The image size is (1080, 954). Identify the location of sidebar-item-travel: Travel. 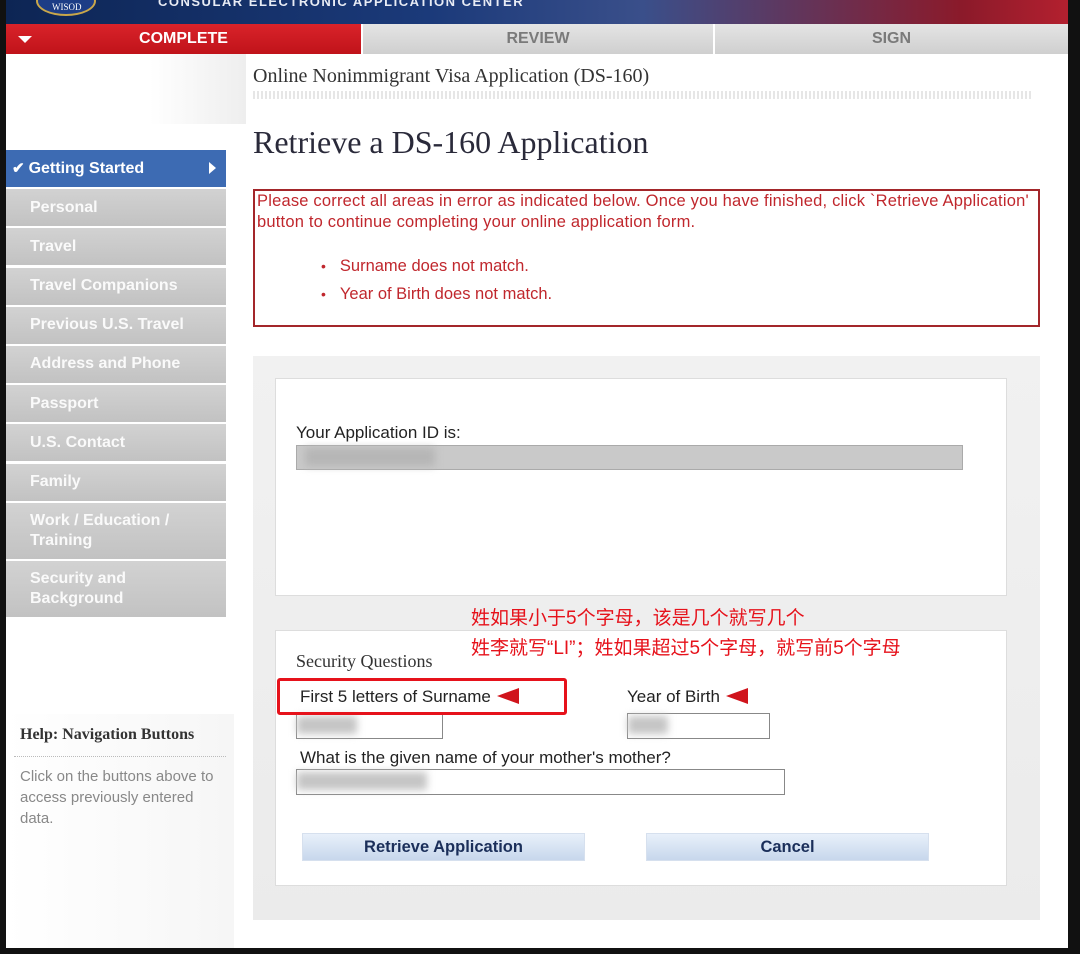
(116, 247).